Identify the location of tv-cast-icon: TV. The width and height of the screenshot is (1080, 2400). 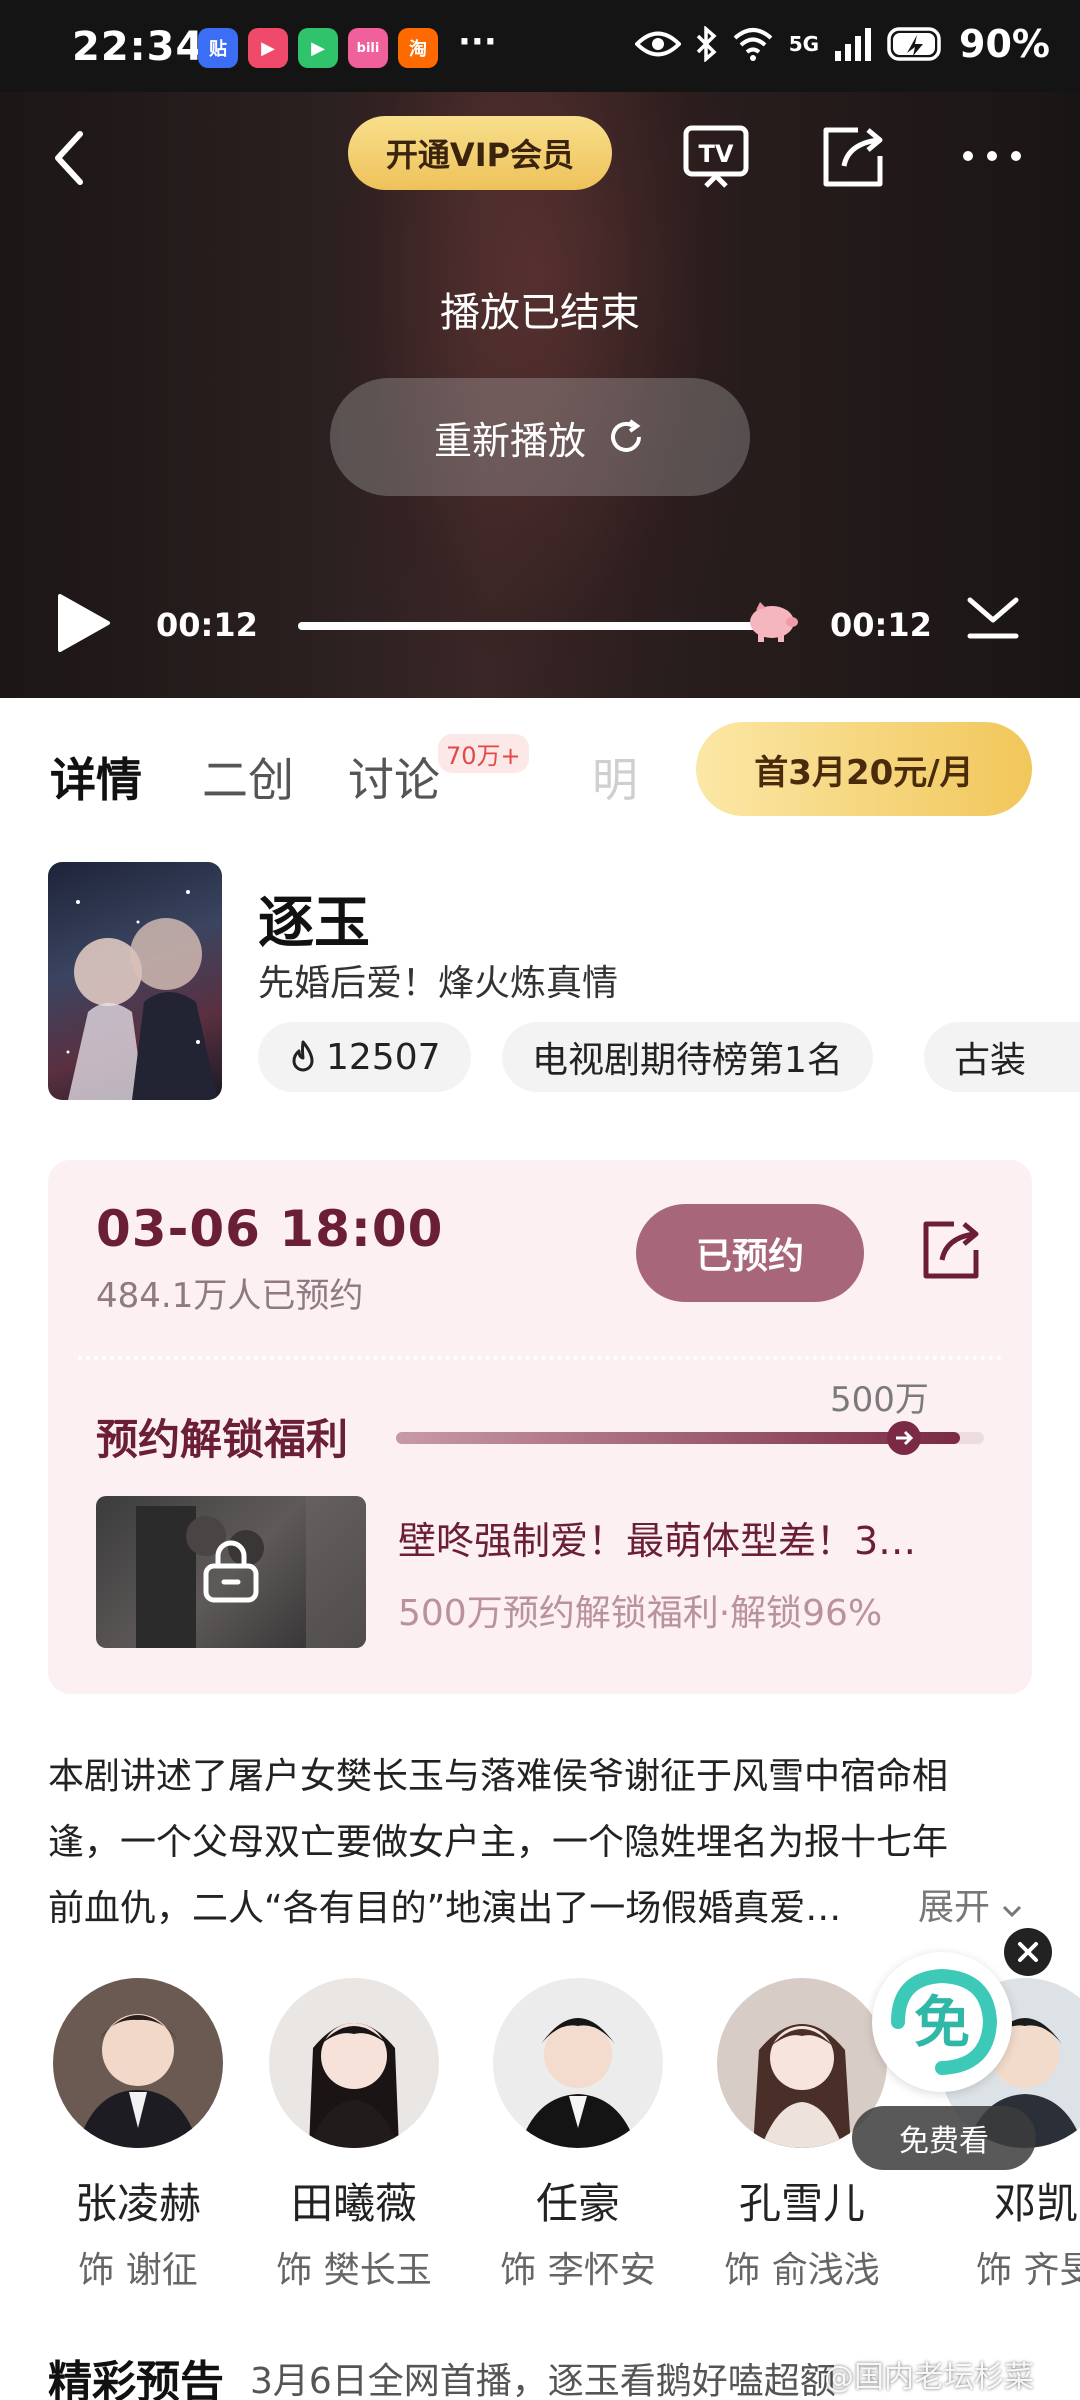
(716, 156).